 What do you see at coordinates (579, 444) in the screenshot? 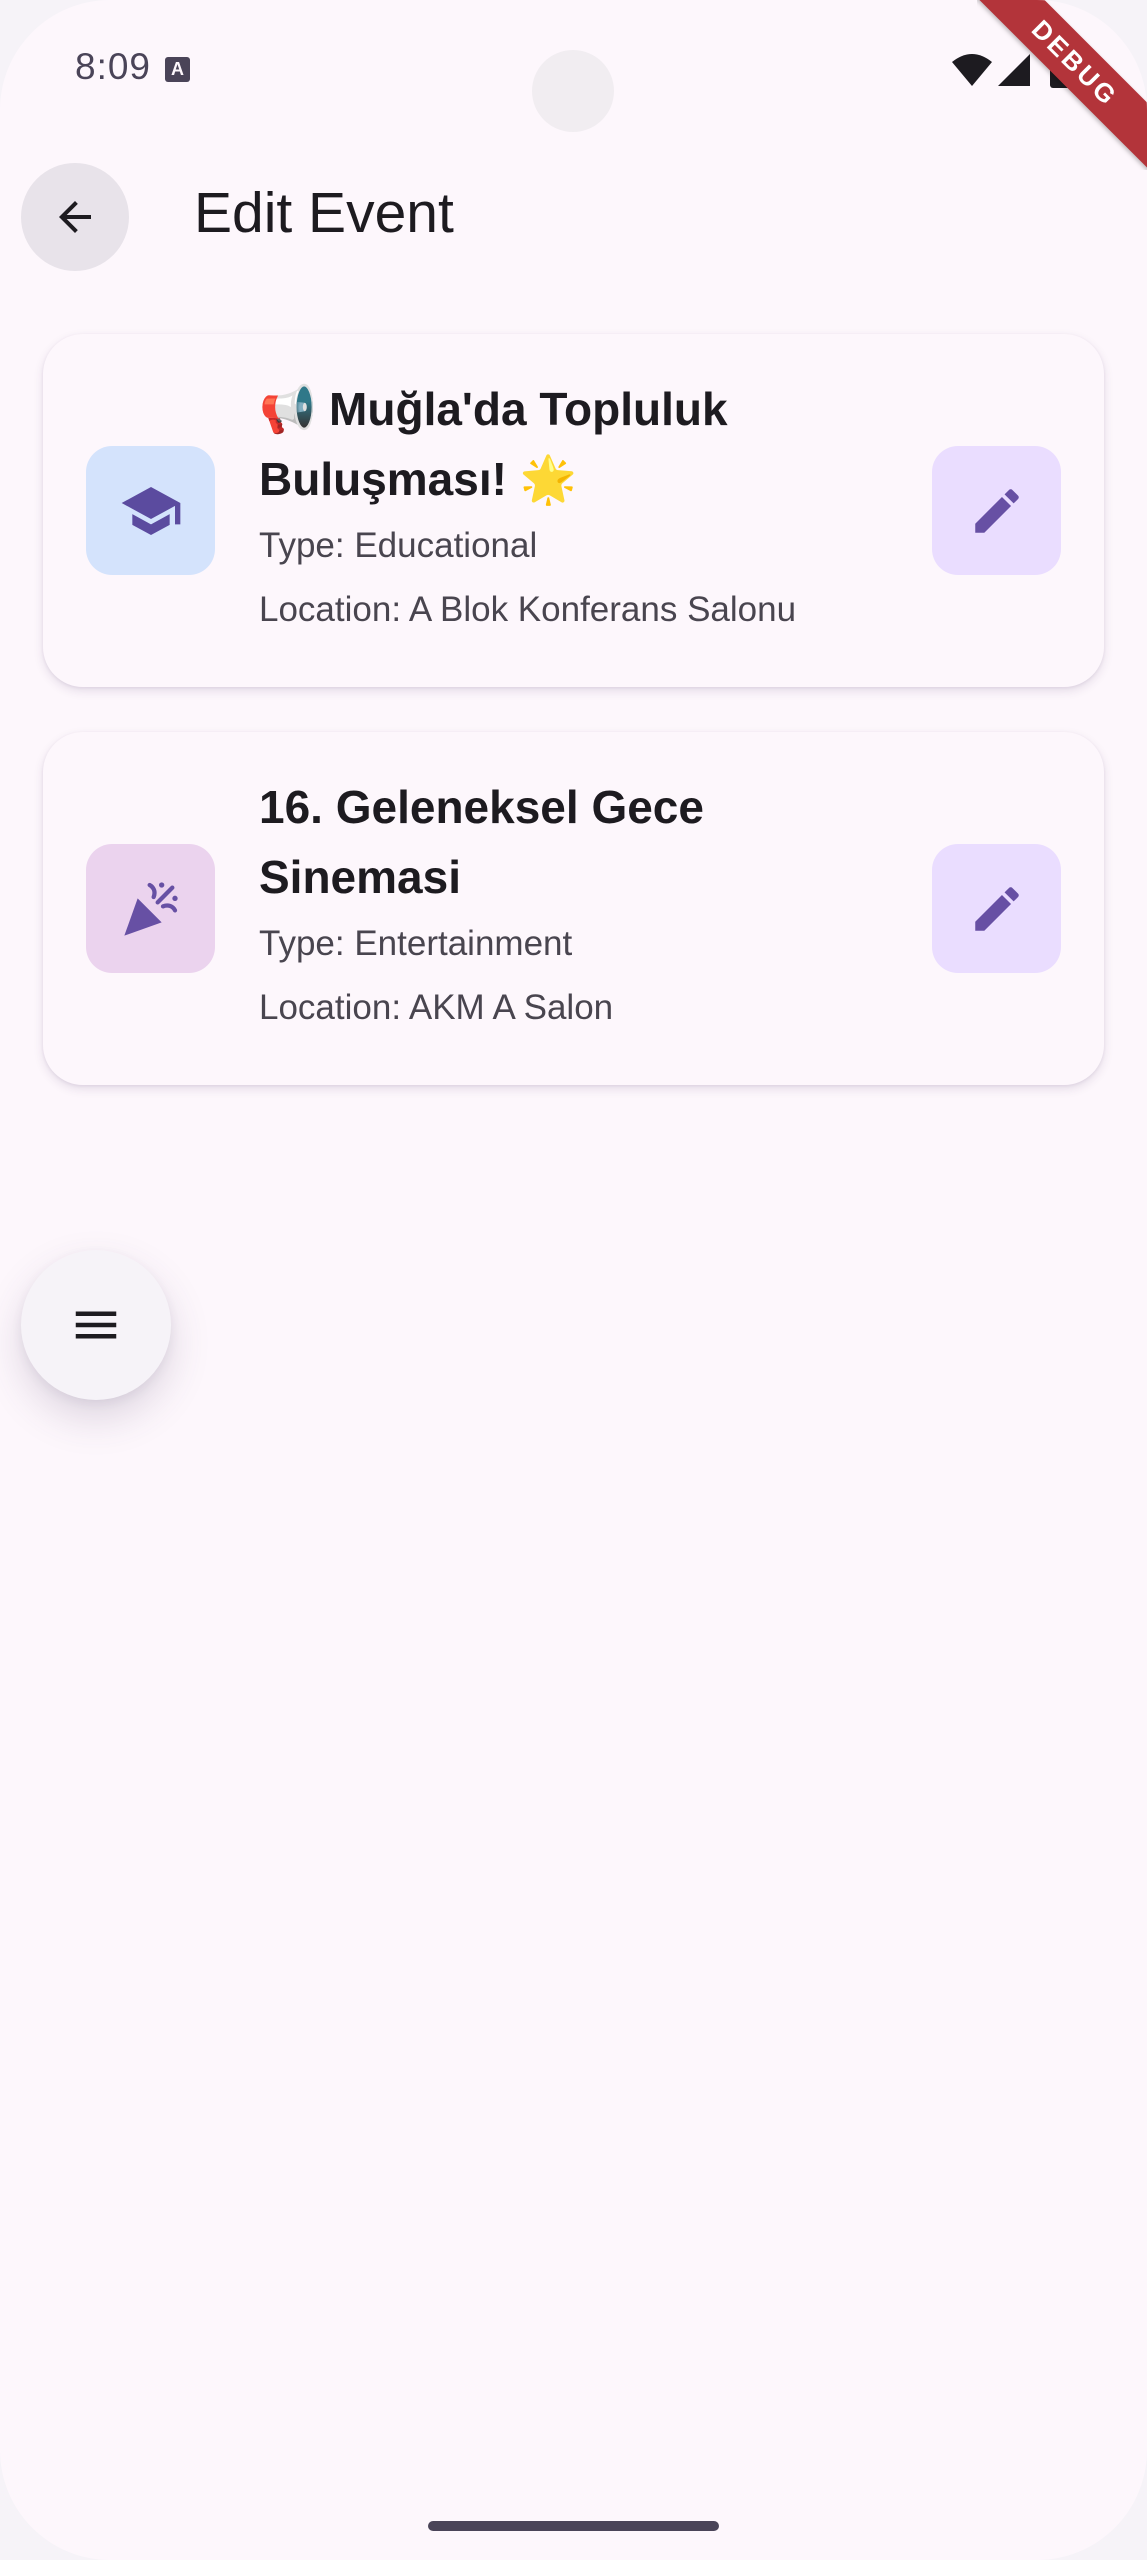
I see `event-title: 📢 Muğla'da Topluluk Buluşması! 🌟` at bounding box center [579, 444].